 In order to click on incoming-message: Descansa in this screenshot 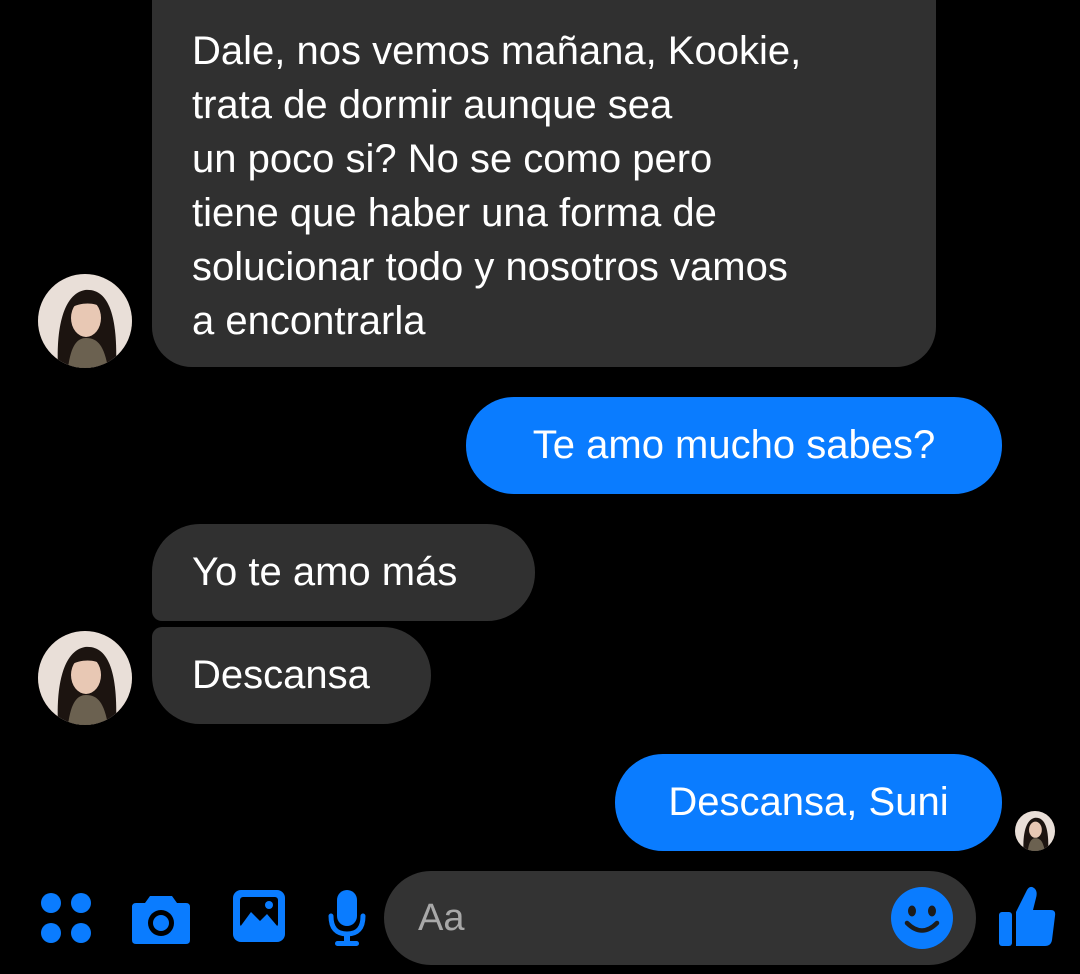, I will do `click(291, 675)`.